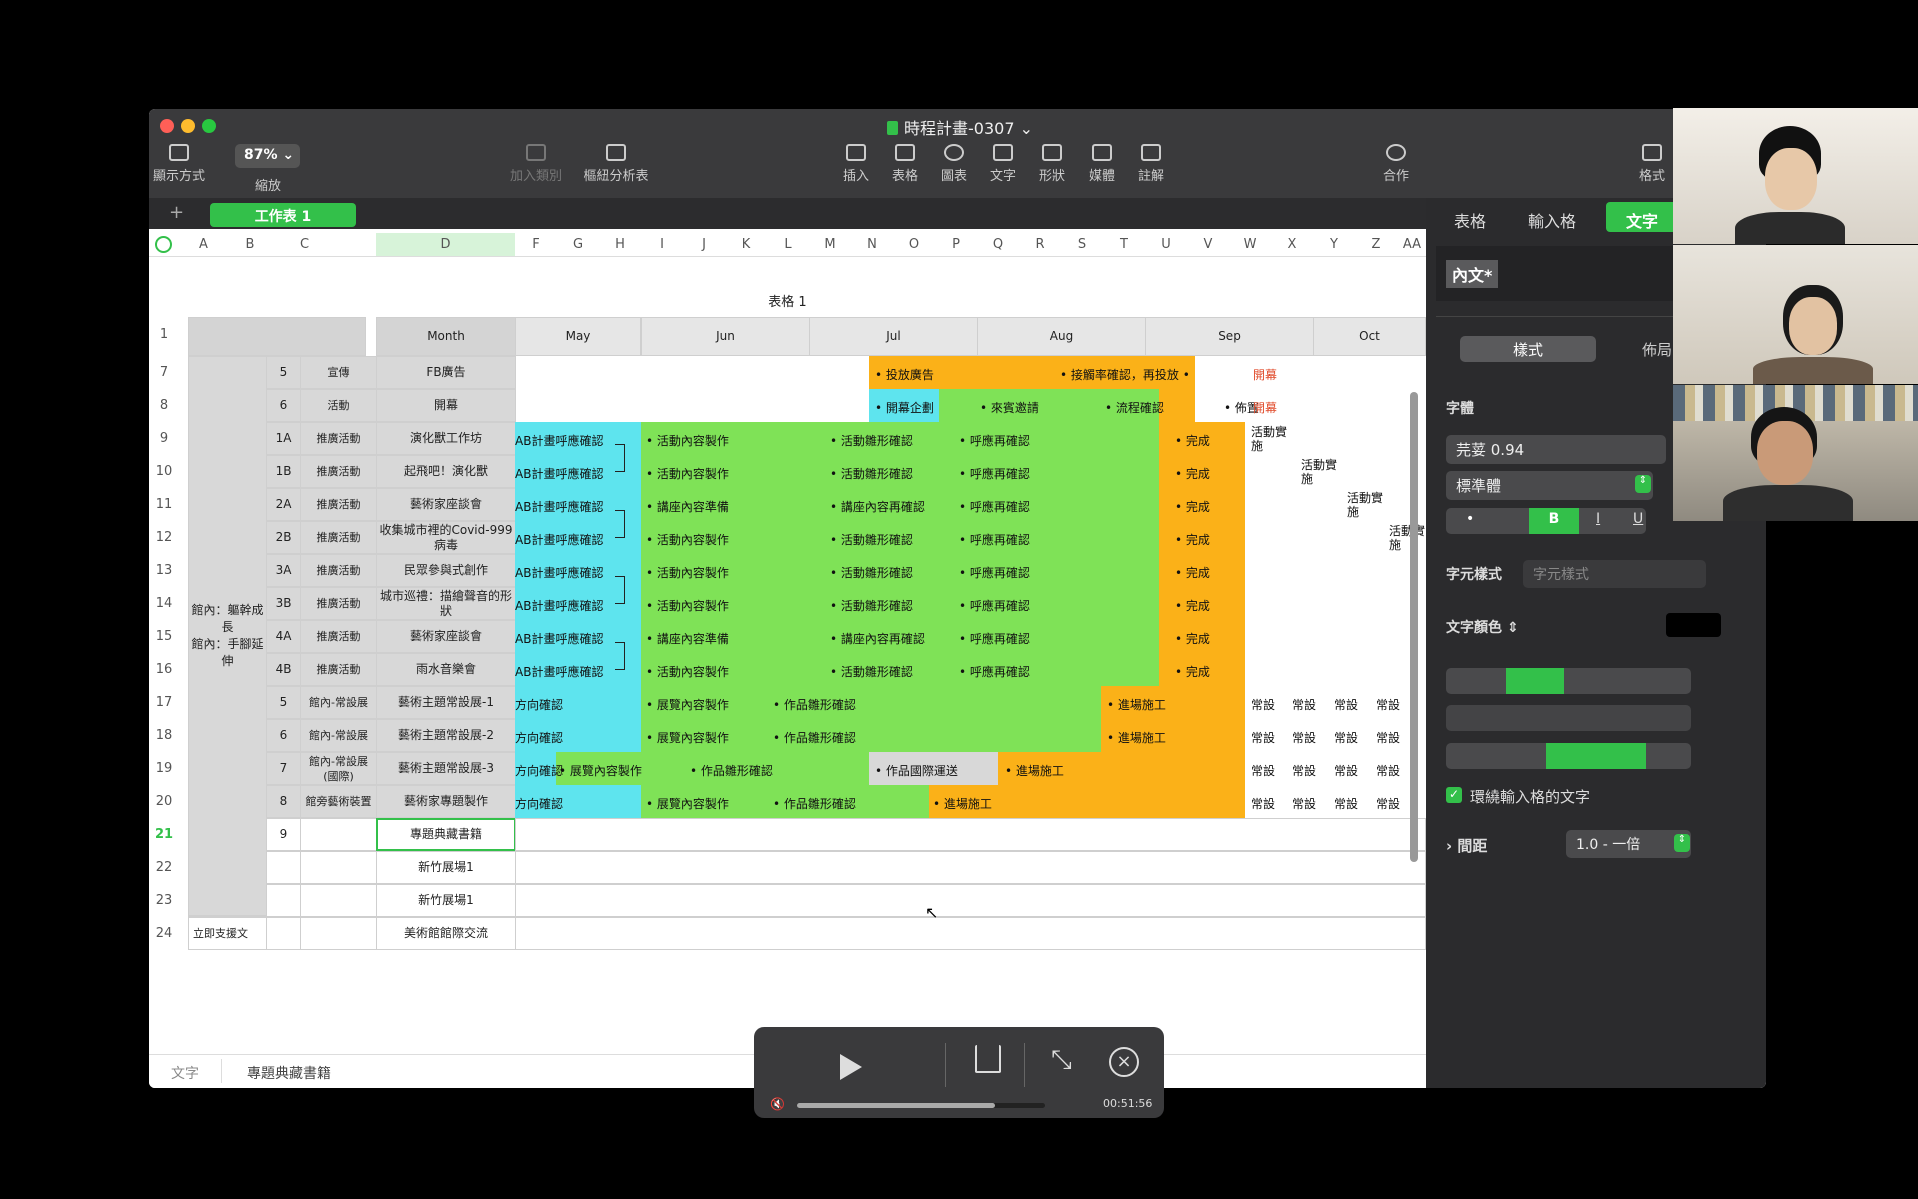  I want to click on empty-cell, so click(970, 933).